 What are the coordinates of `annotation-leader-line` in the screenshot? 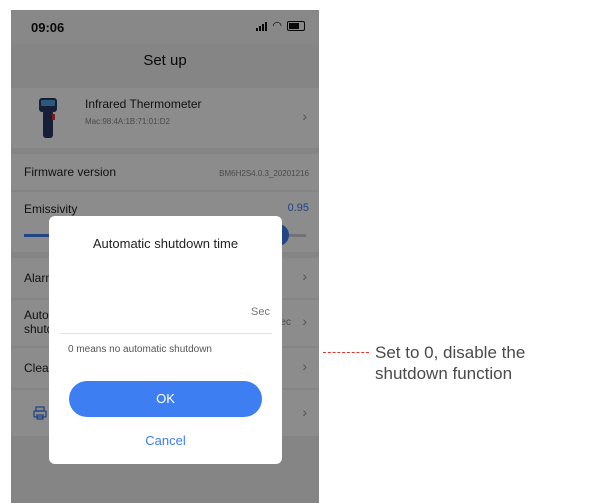 It's located at (346, 352).